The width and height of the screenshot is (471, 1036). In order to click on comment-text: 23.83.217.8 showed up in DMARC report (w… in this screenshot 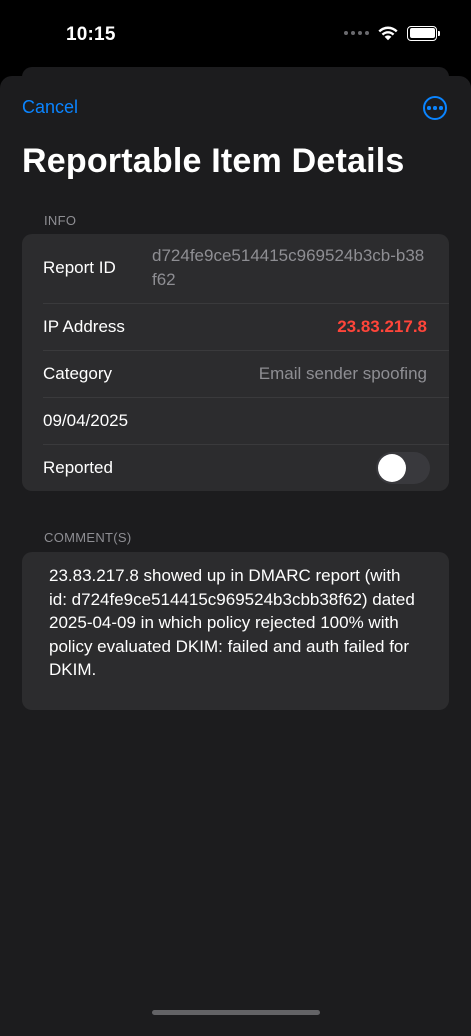, I will do `click(235, 631)`.